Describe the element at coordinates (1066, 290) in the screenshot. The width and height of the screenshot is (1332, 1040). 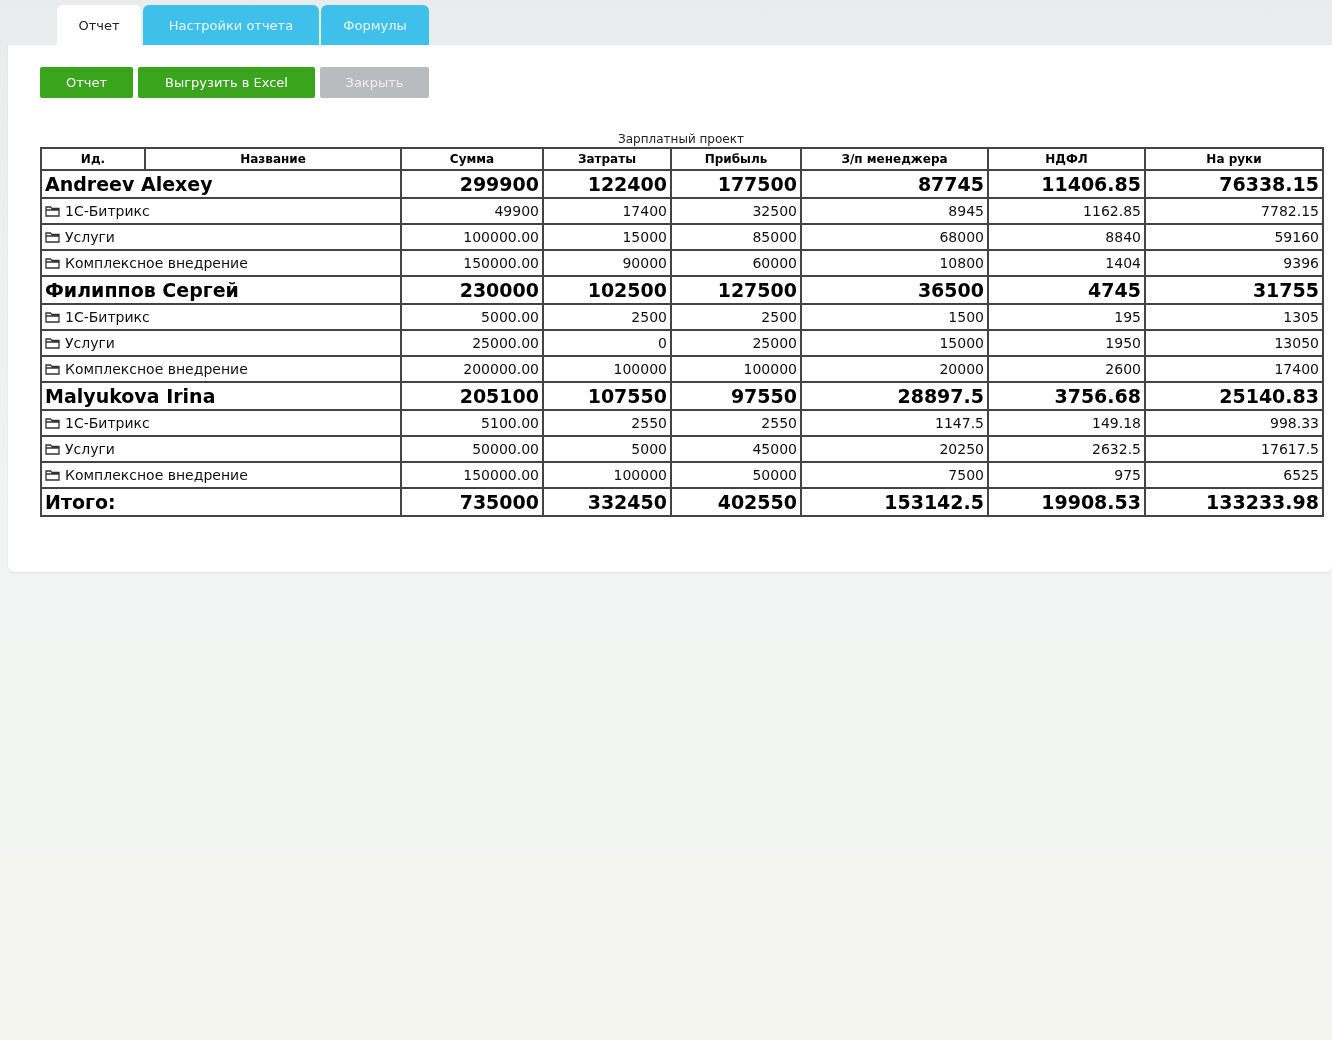
I see `table-cell: 4745` at that location.